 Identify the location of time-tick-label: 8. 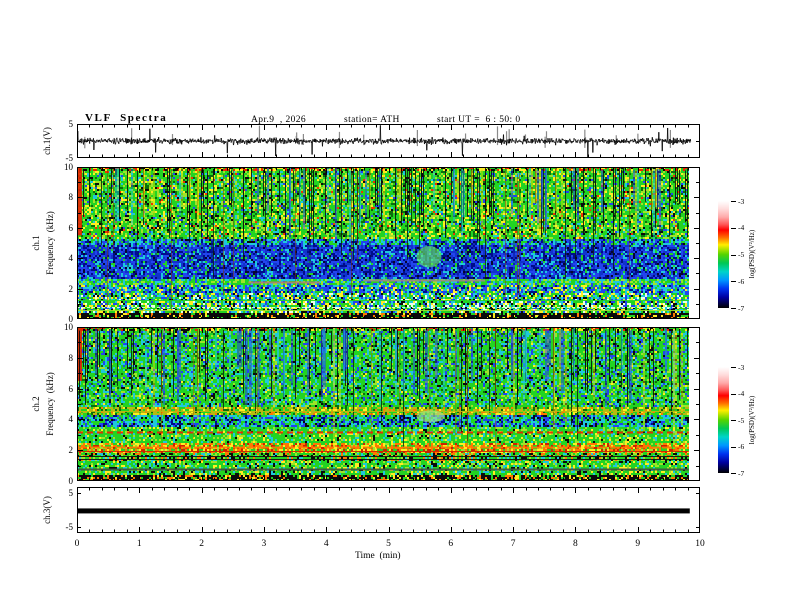
(575, 544).